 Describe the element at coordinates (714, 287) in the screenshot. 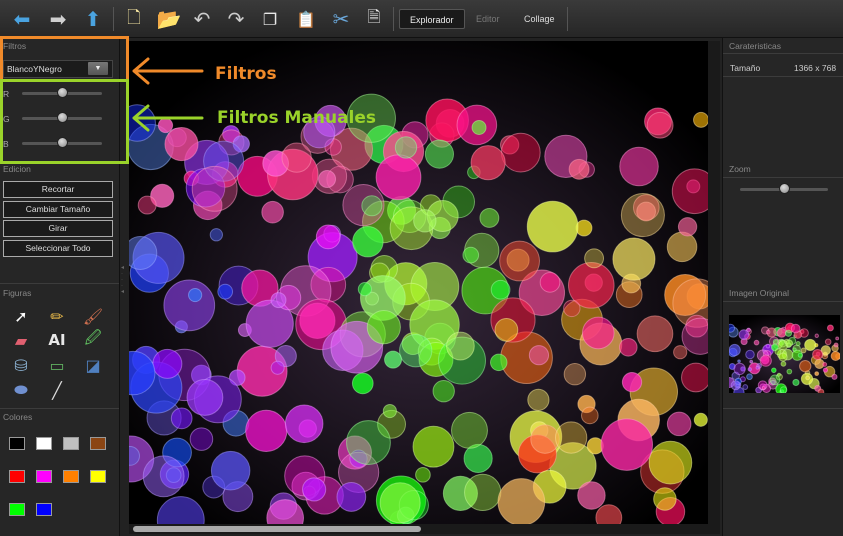

I see `vertical-scrollbar` at that location.